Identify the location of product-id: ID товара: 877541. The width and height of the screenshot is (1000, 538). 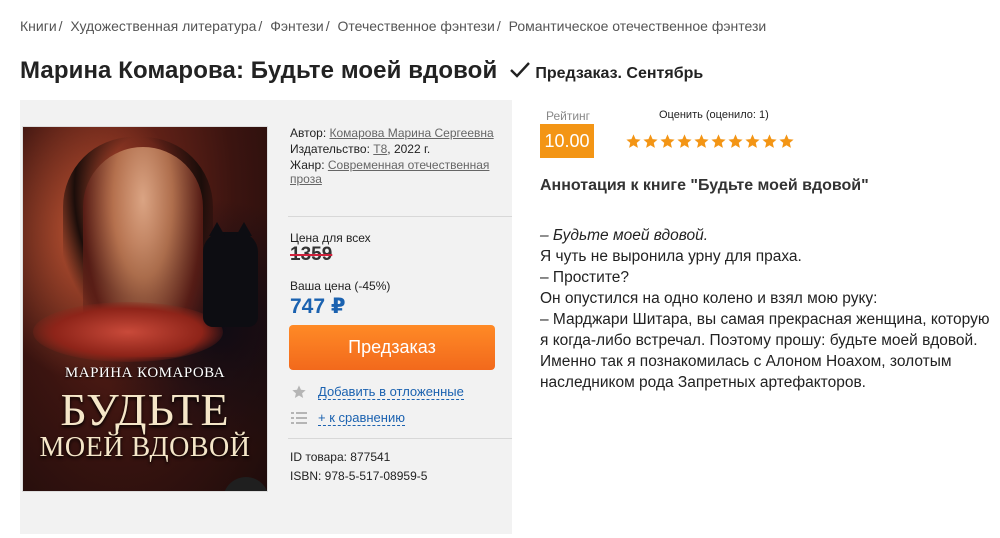
(340, 457).